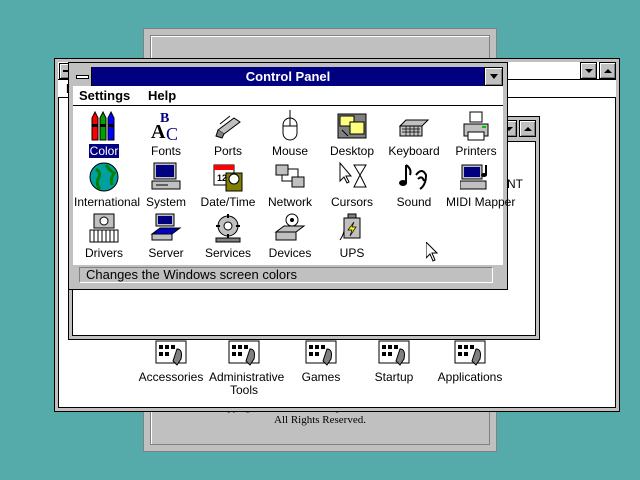 The height and width of the screenshot is (480, 640). What do you see at coordinates (414, 151) in the screenshot?
I see `cp-item-label: Keyboard` at bounding box center [414, 151].